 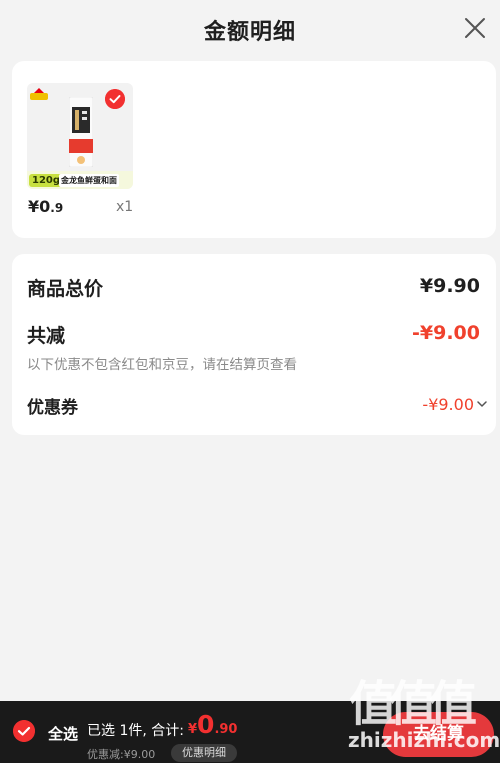 What do you see at coordinates (424, 740) in the screenshot?
I see `watermark-site: zhizhizhi.com` at bounding box center [424, 740].